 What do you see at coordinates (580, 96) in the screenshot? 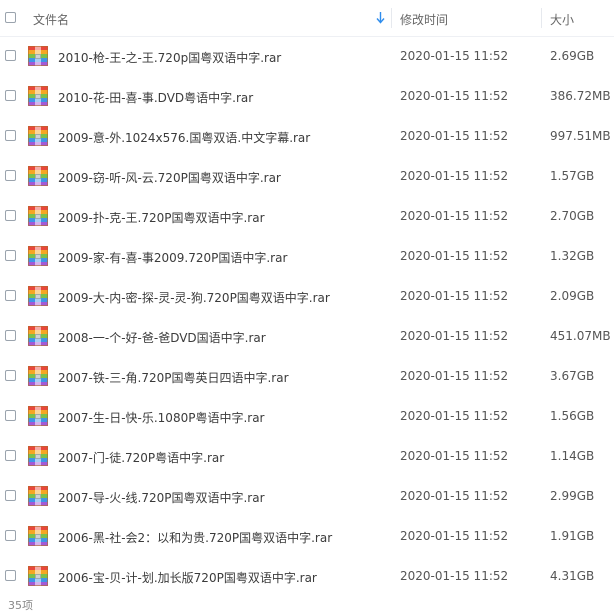
I see `file-size: 386.72MB` at bounding box center [580, 96].